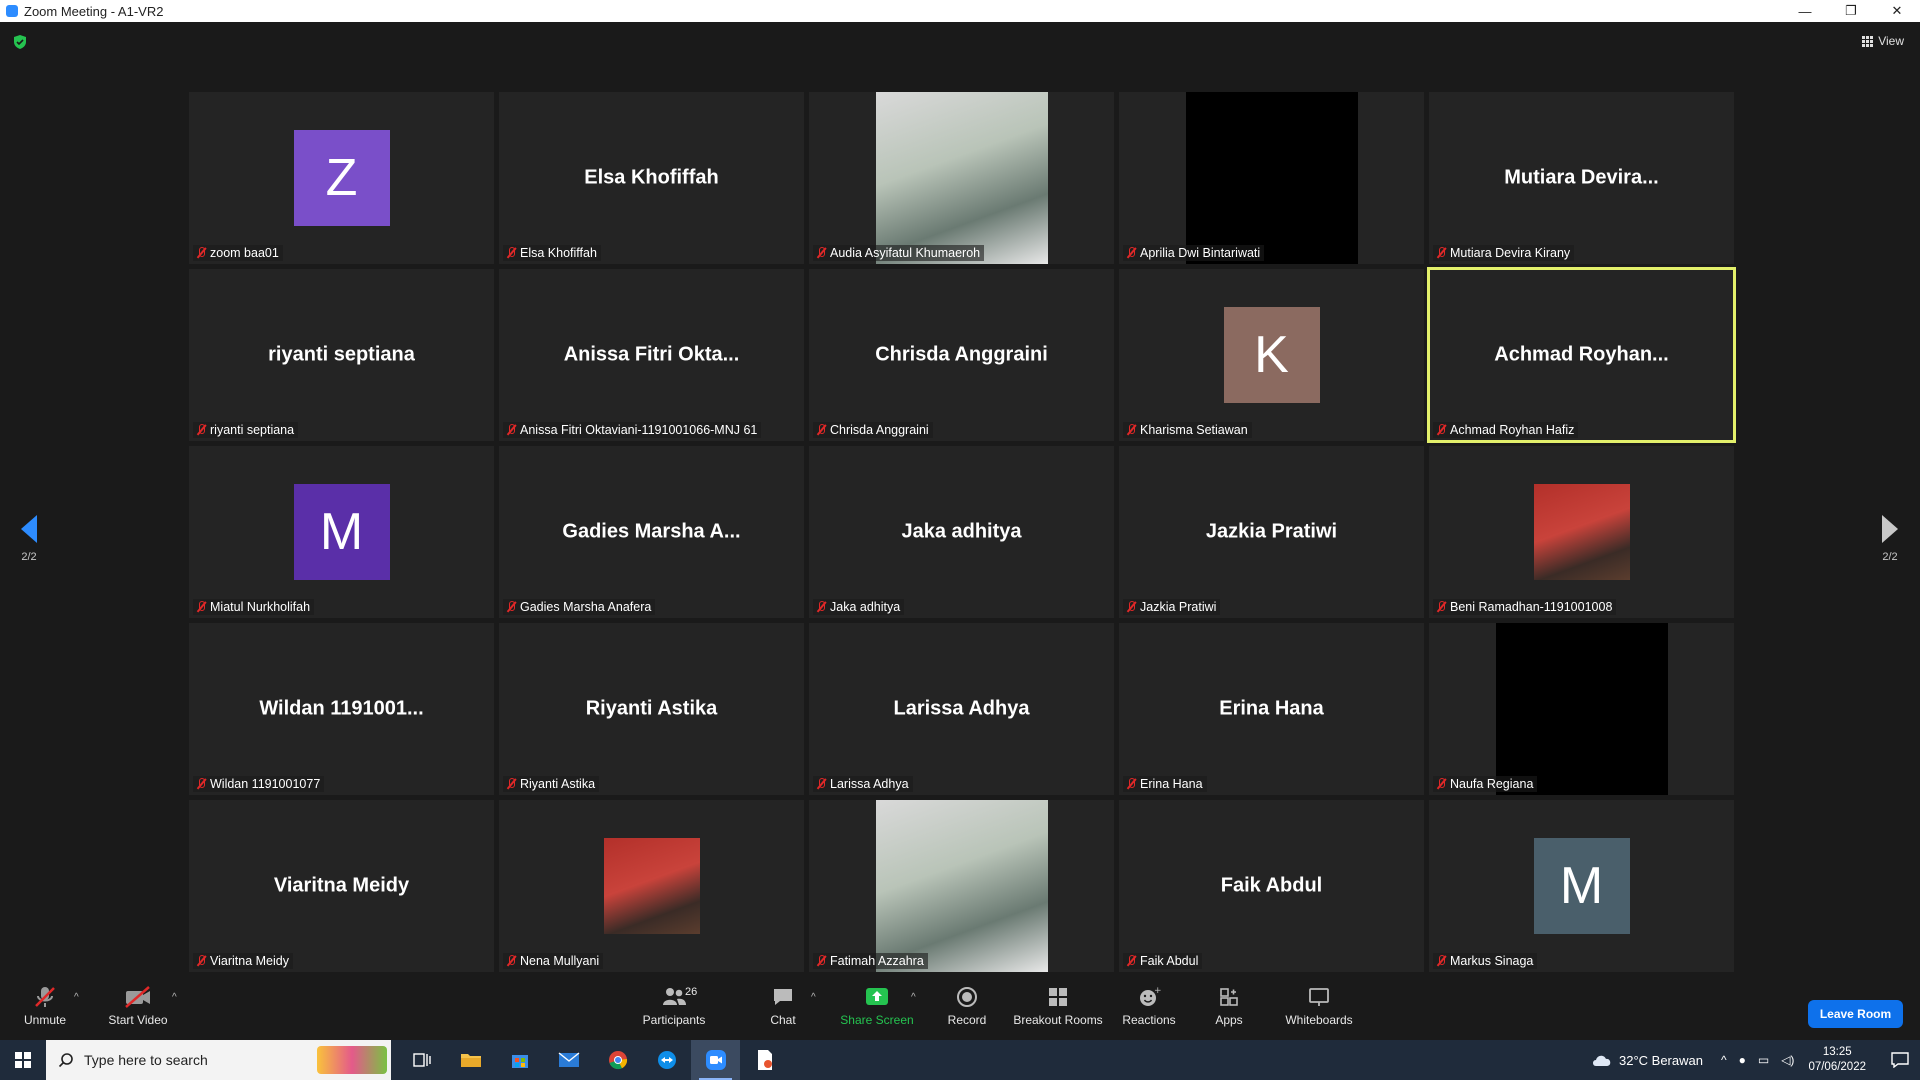 Image resolution: width=1920 pixels, height=1080 pixels. Describe the element at coordinates (558, 784) in the screenshot. I see `participant-name: Riyanti Astika` at that location.